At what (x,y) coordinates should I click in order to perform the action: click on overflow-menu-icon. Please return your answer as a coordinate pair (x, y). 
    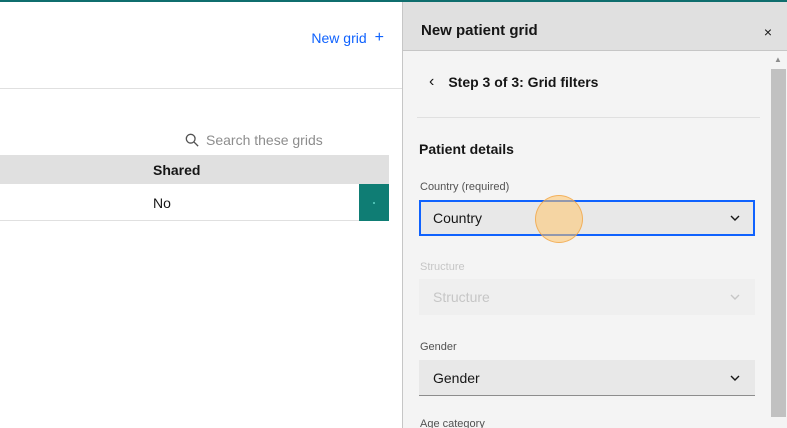
    Looking at the image, I should click on (374, 202).